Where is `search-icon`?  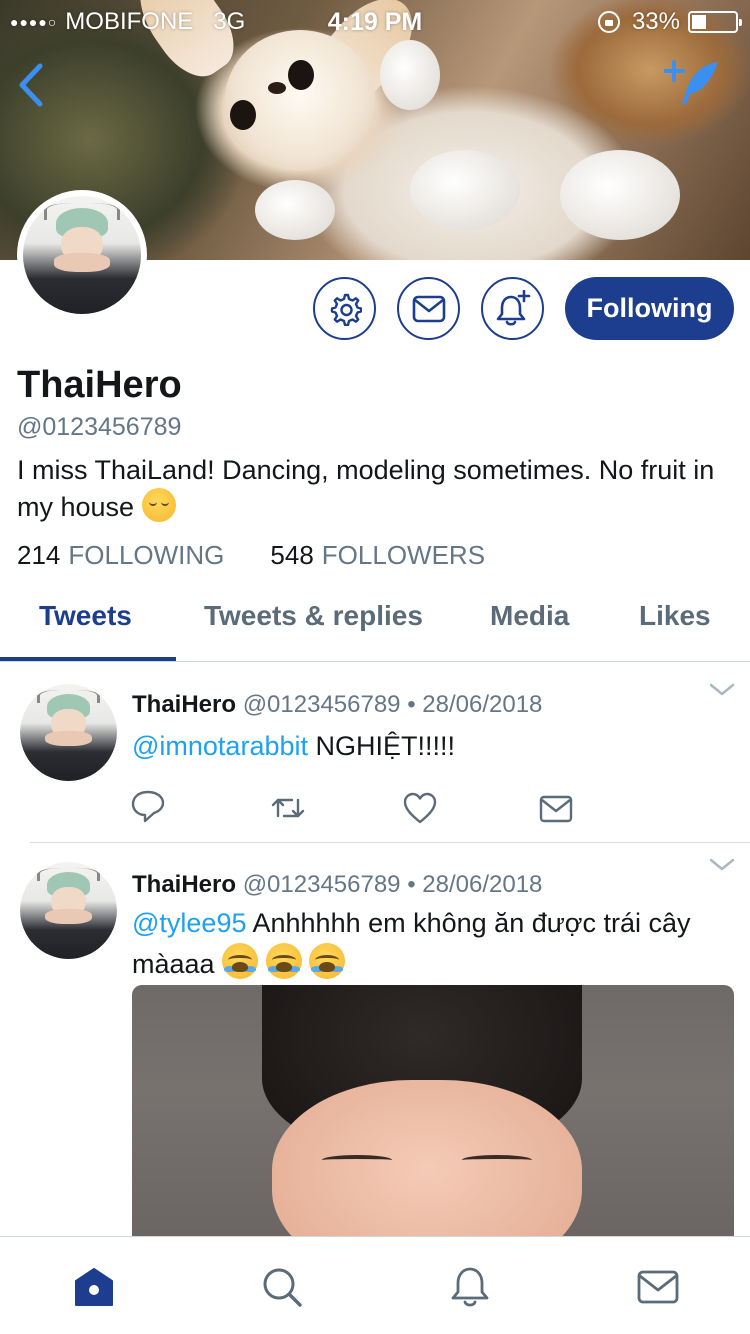 search-icon is located at coordinates (282, 1287).